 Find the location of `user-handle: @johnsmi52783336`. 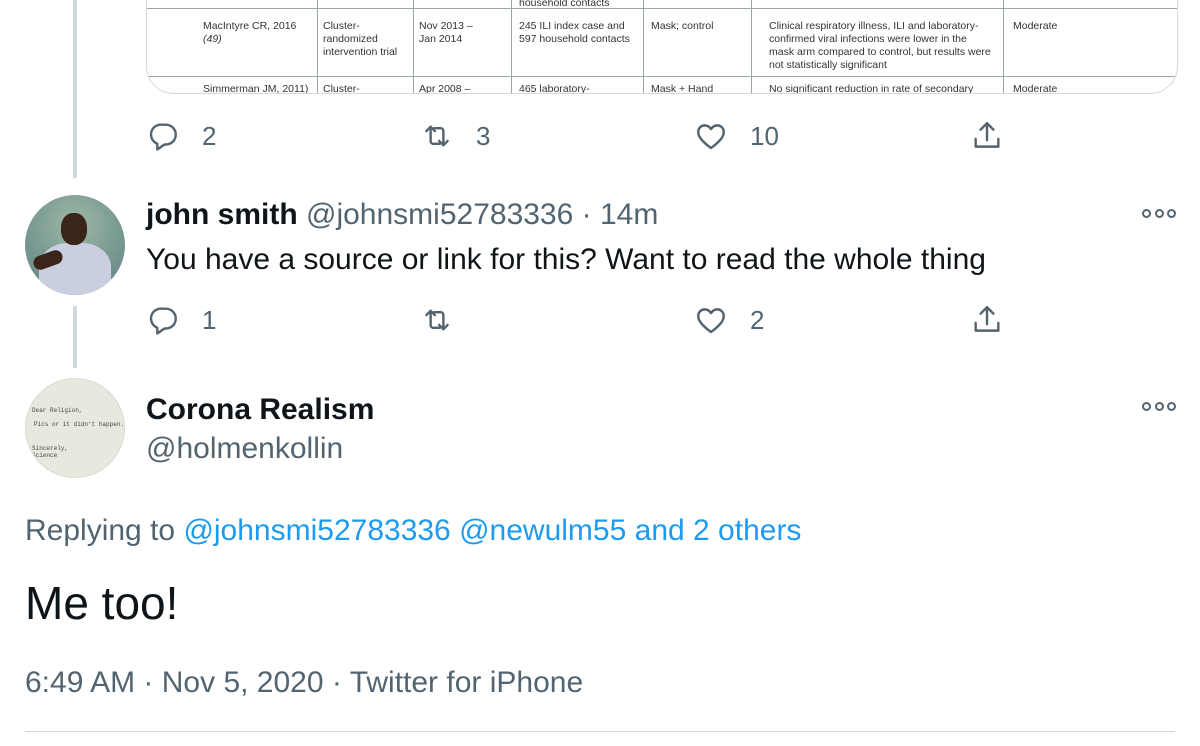

user-handle: @johnsmi52783336 is located at coordinates (439, 214).